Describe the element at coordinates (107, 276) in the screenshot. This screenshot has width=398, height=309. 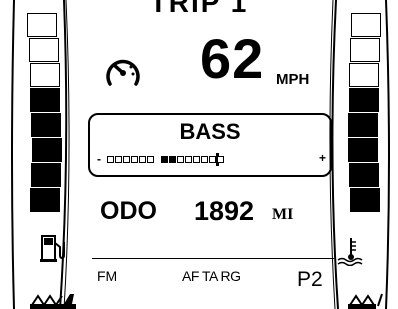
I see `radio-band: FM` at that location.